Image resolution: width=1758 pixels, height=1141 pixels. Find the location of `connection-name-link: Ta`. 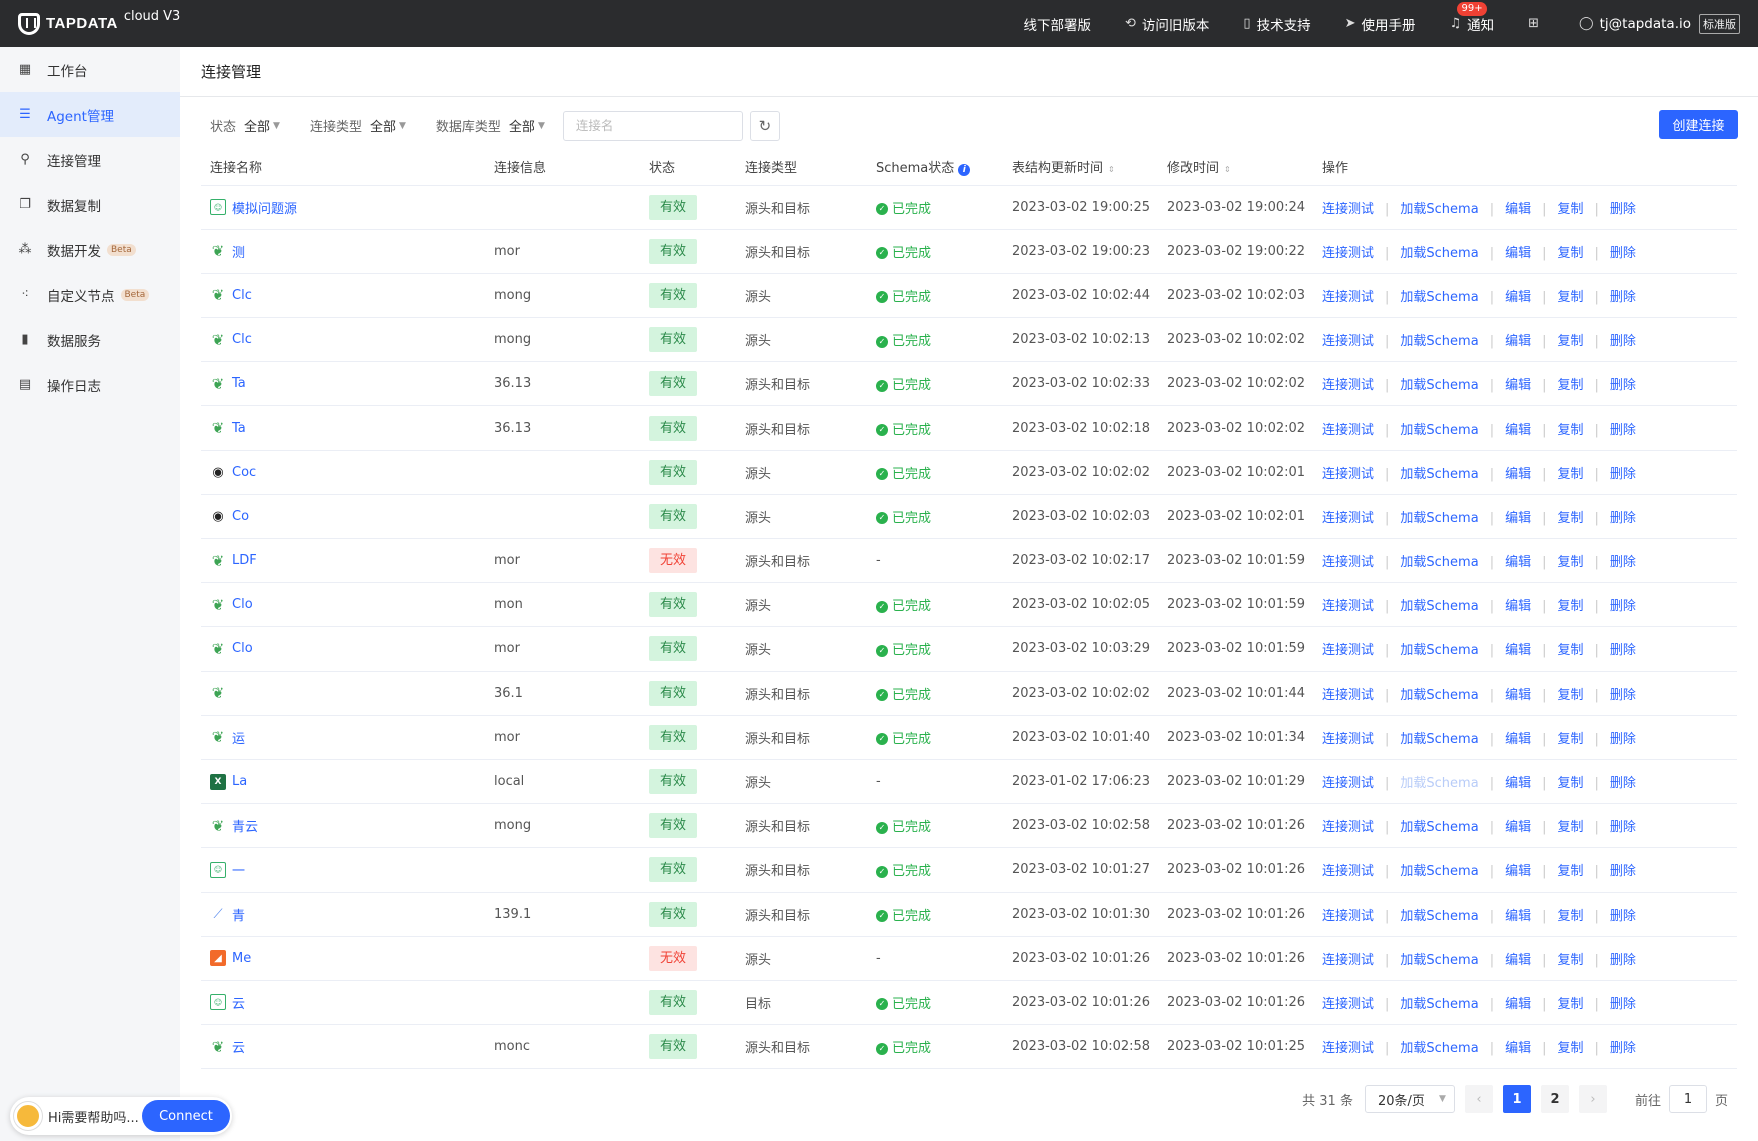

connection-name-link: Ta is located at coordinates (239, 383).